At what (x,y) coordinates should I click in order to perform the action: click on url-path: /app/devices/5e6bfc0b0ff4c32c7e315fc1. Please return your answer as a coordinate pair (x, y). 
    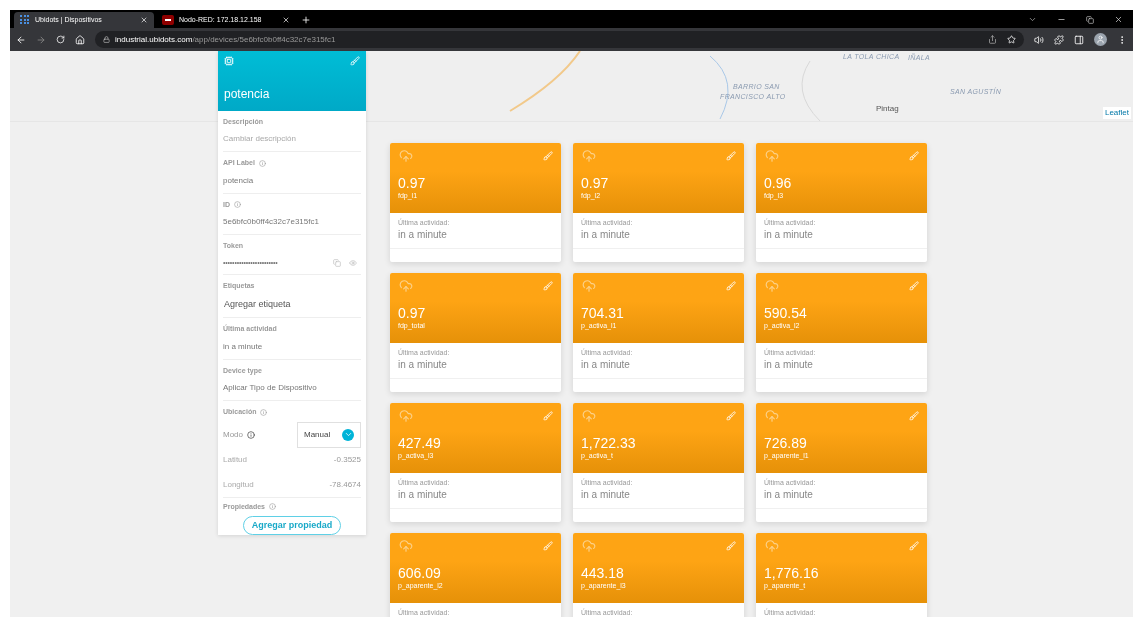
    Looking at the image, I should click on (264, 39).